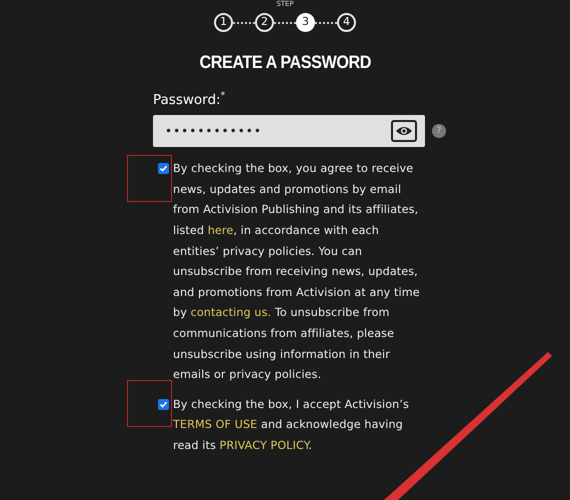 This screenshot has height=500, width=570. Describe the element at coordinates (291, 425) in the screenshot. I see `consent-text: By checking the box, I accept Activision’s TERMS OF USE and acknowledge having read its PRIVACY POLICY.` at that location.